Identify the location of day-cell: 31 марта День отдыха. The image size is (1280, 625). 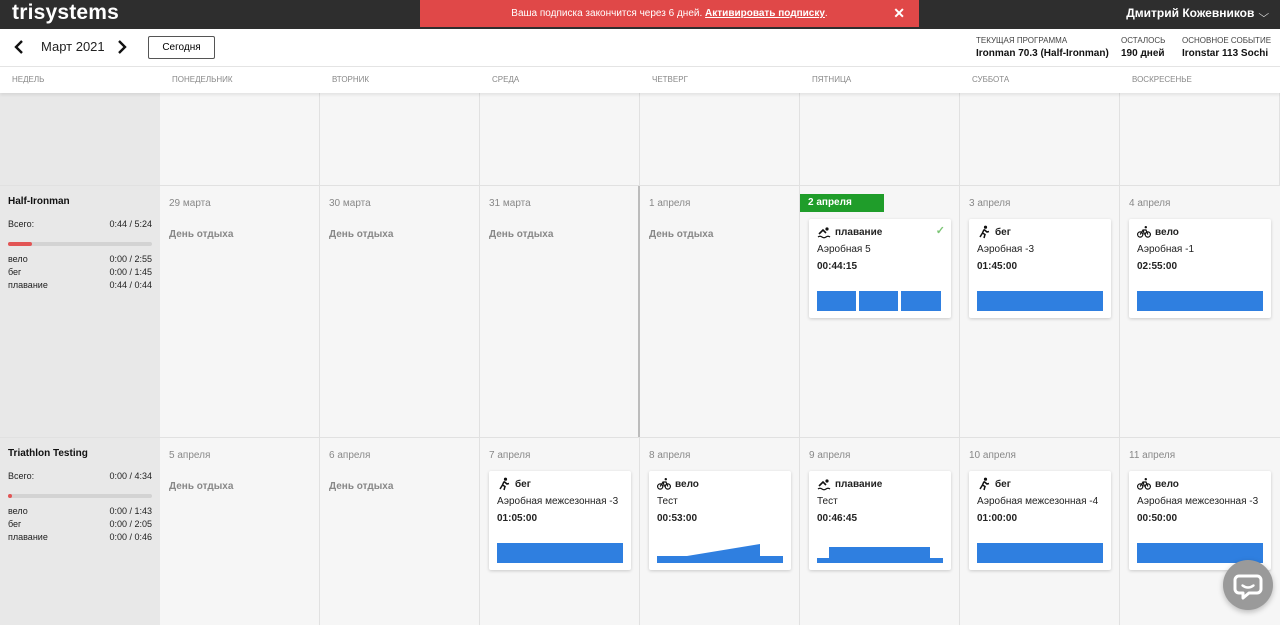
(560, 311).